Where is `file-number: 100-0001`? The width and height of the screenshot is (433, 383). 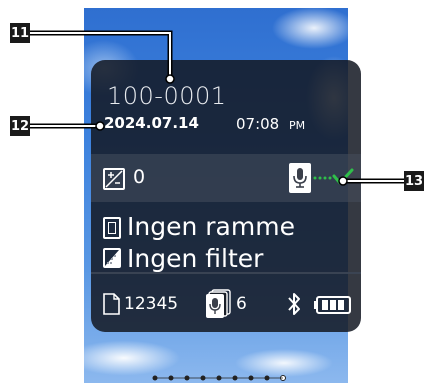 file-number: 100-0001 is located at coordinates (167, 96).